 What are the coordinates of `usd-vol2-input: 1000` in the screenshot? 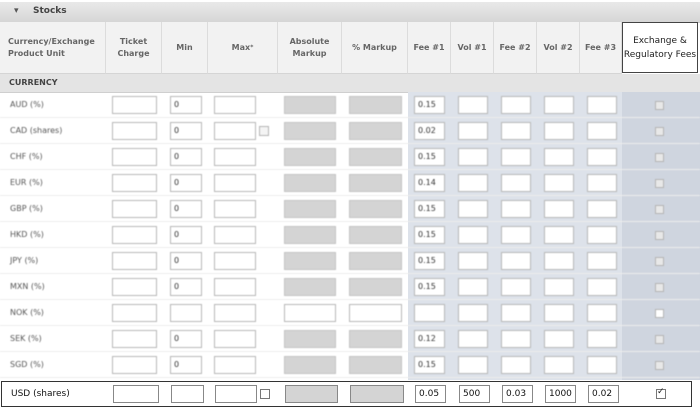 It's located at (560, 394).